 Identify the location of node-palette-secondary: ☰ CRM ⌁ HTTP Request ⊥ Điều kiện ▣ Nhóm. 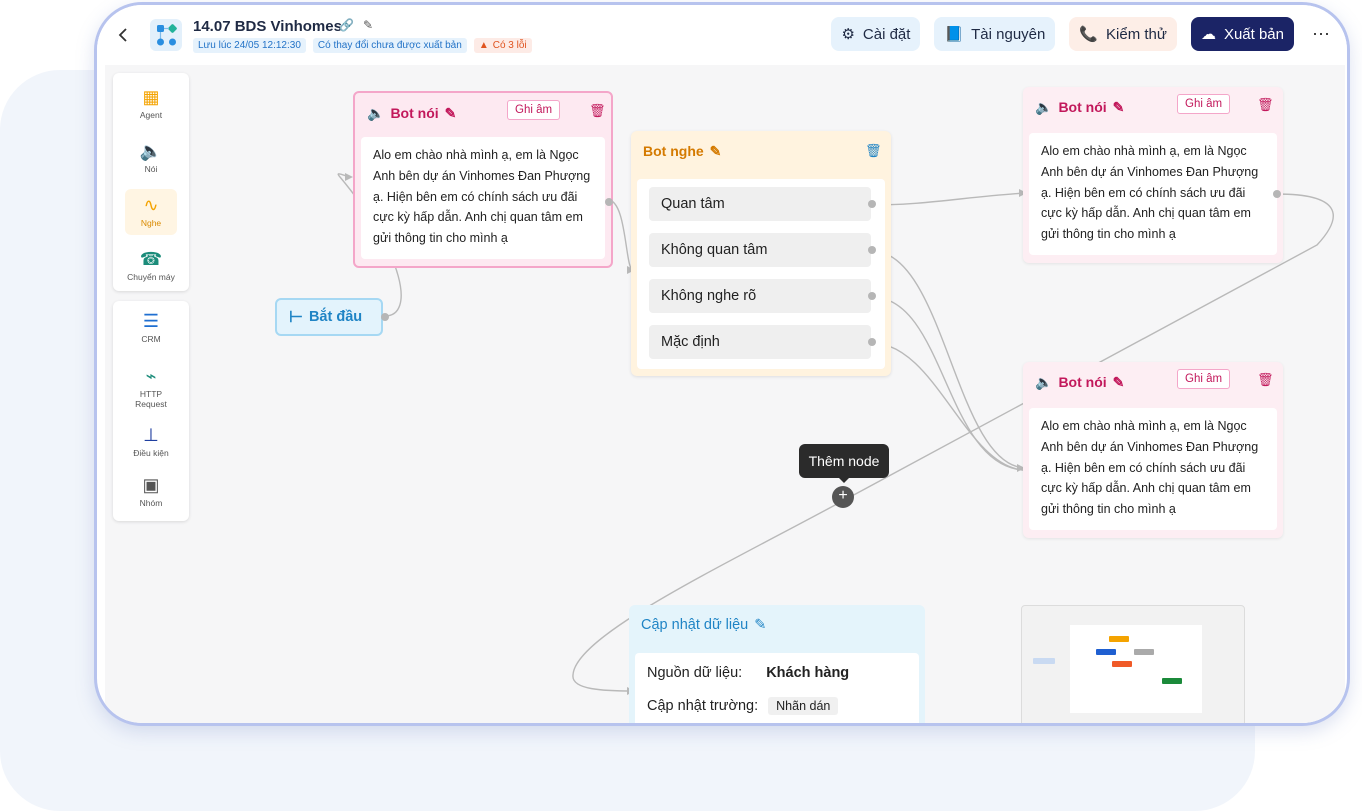
(151, 411).